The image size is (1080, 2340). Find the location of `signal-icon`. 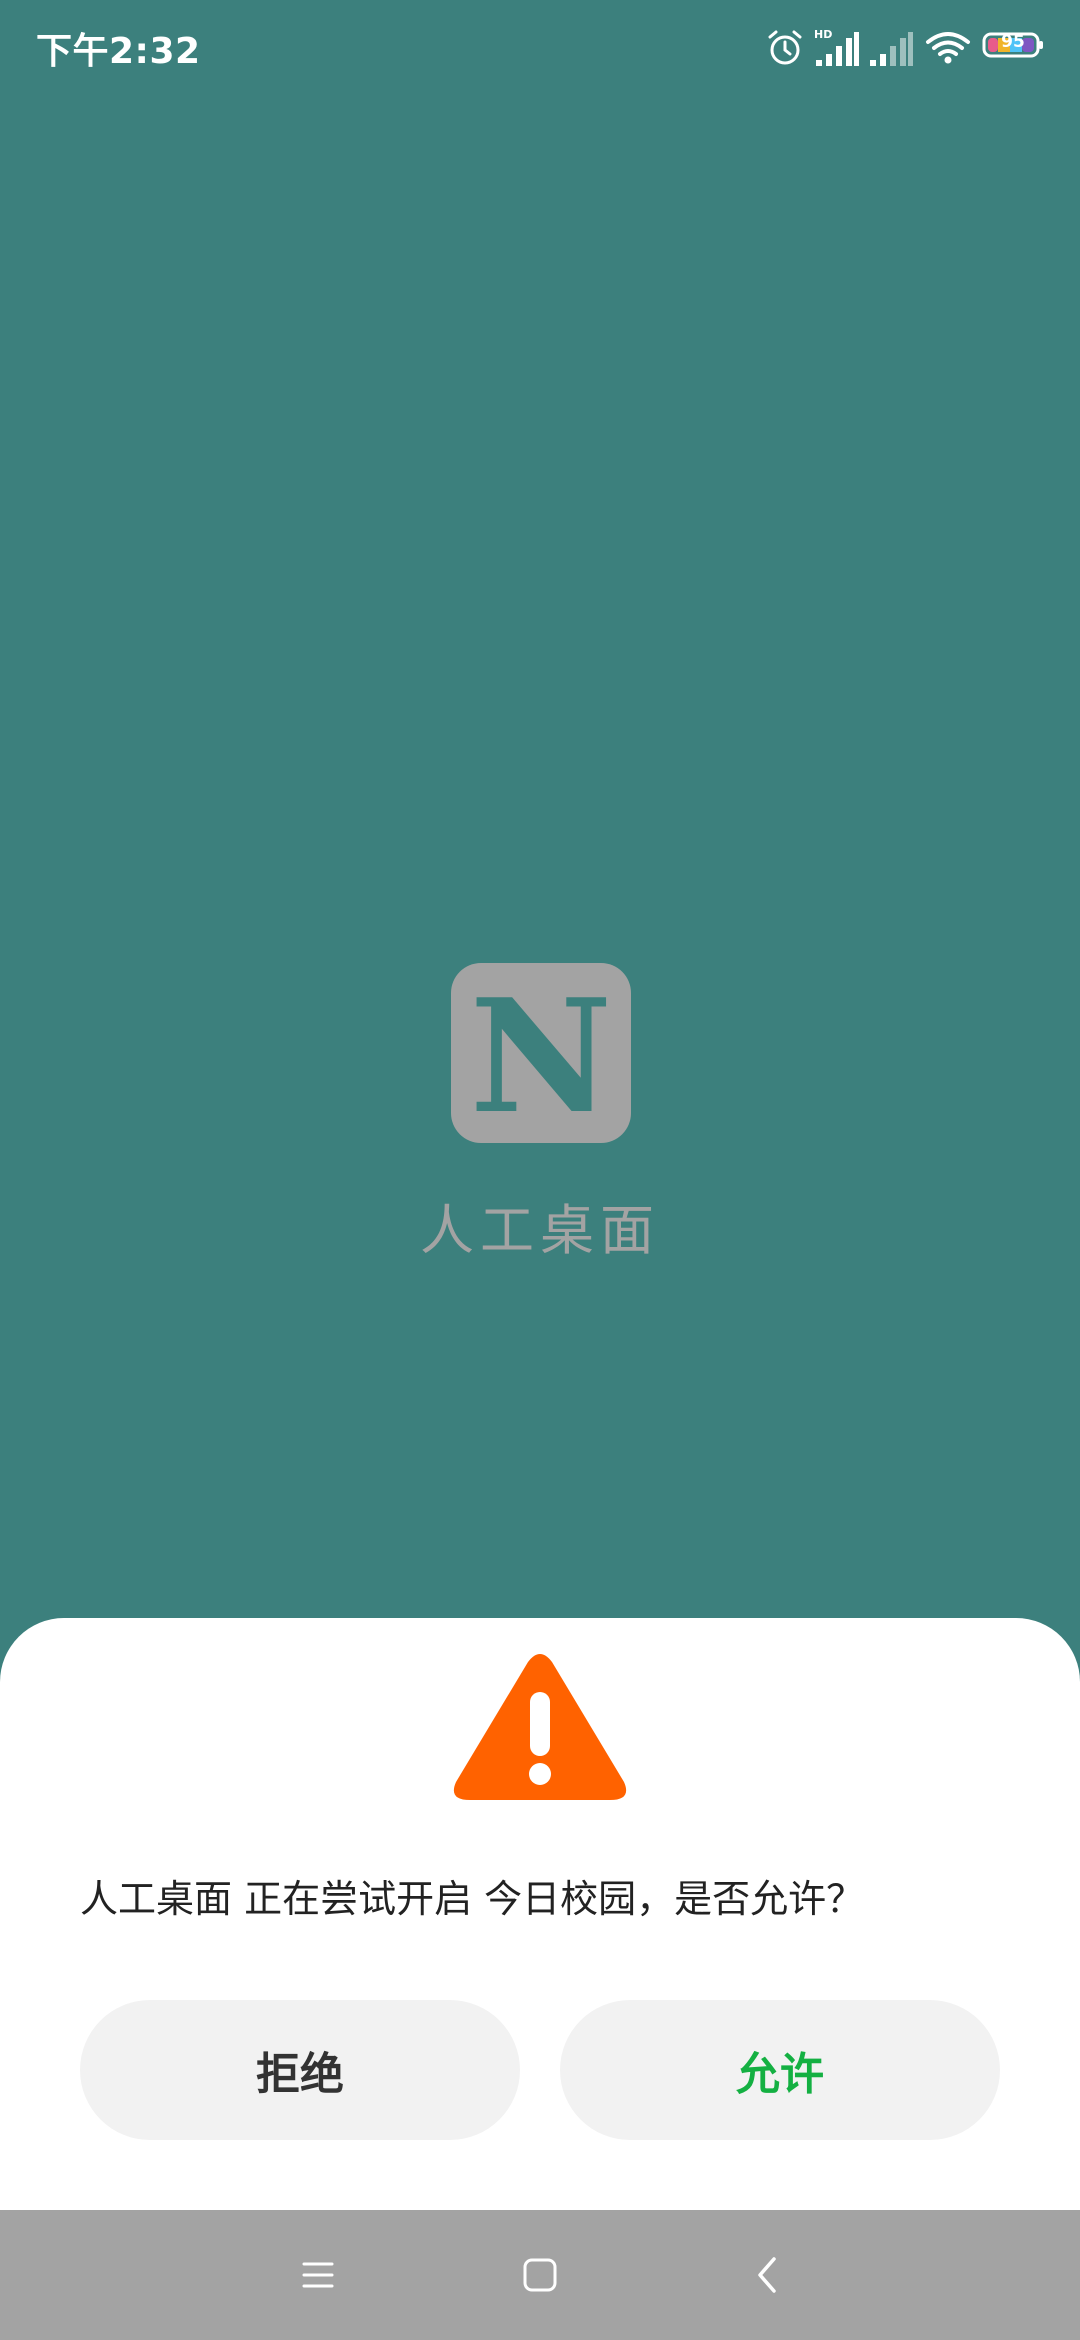

signal-icon is located at coordinates (891, 49).